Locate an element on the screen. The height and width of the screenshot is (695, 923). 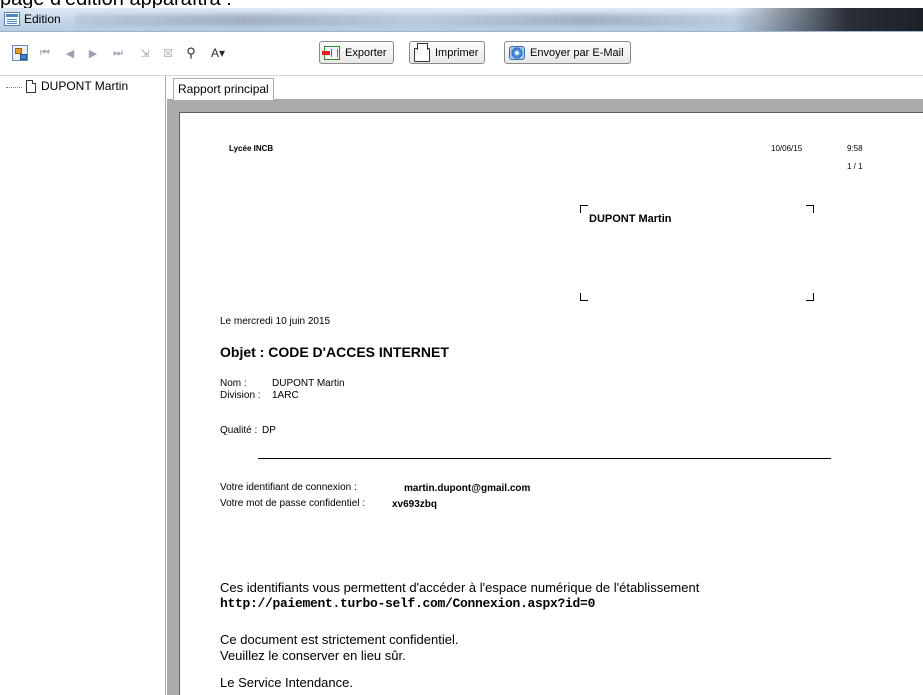
signature: Le Service Intendance. is located at coordinates (286, 682).